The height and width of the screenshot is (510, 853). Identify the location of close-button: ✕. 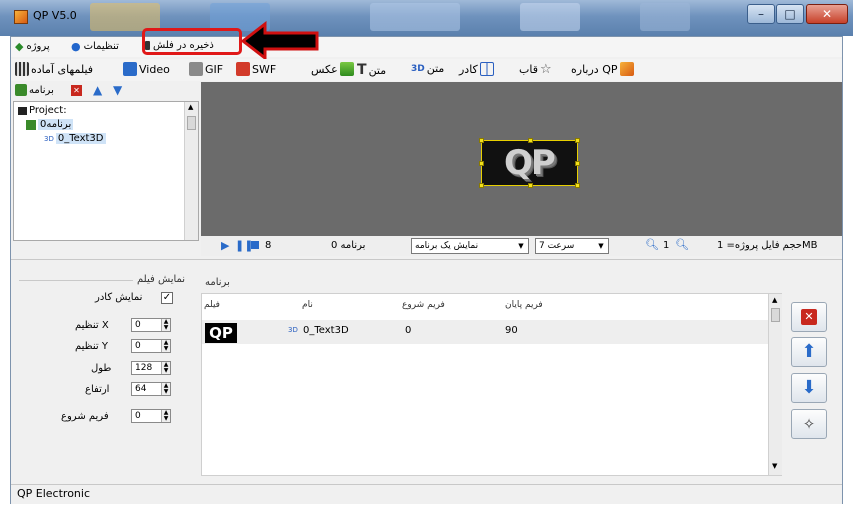
(827, 14).